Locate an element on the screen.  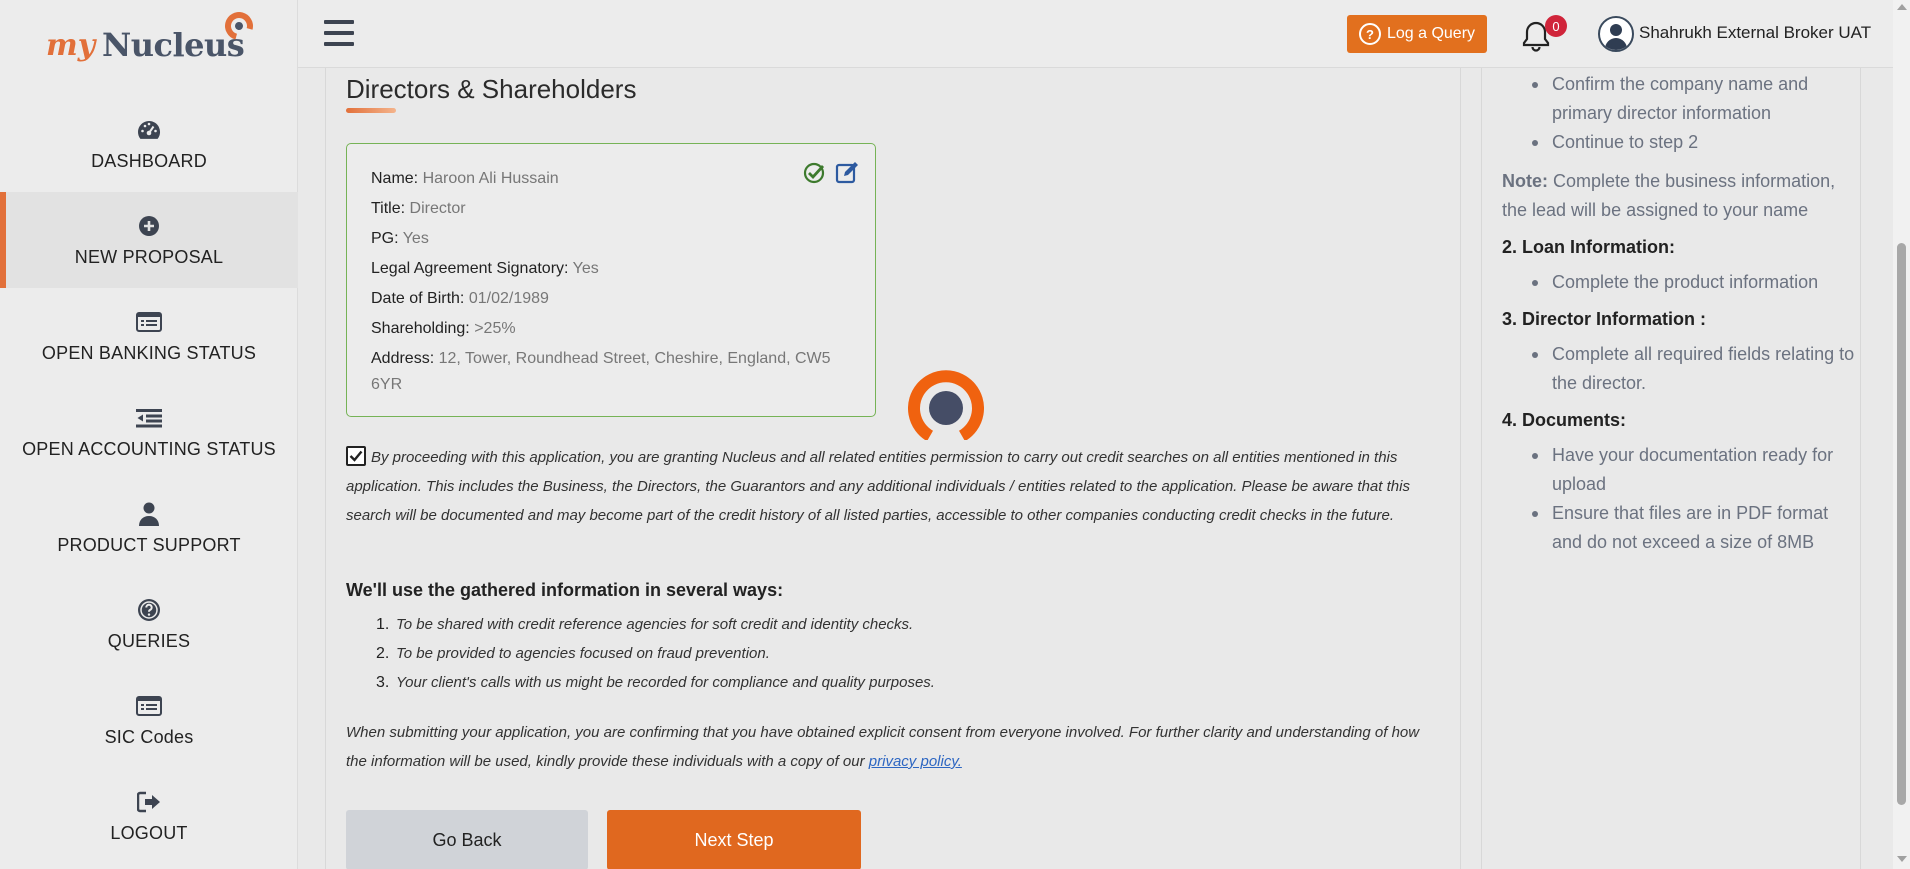
avatar is located at coordinates (1616, 34).